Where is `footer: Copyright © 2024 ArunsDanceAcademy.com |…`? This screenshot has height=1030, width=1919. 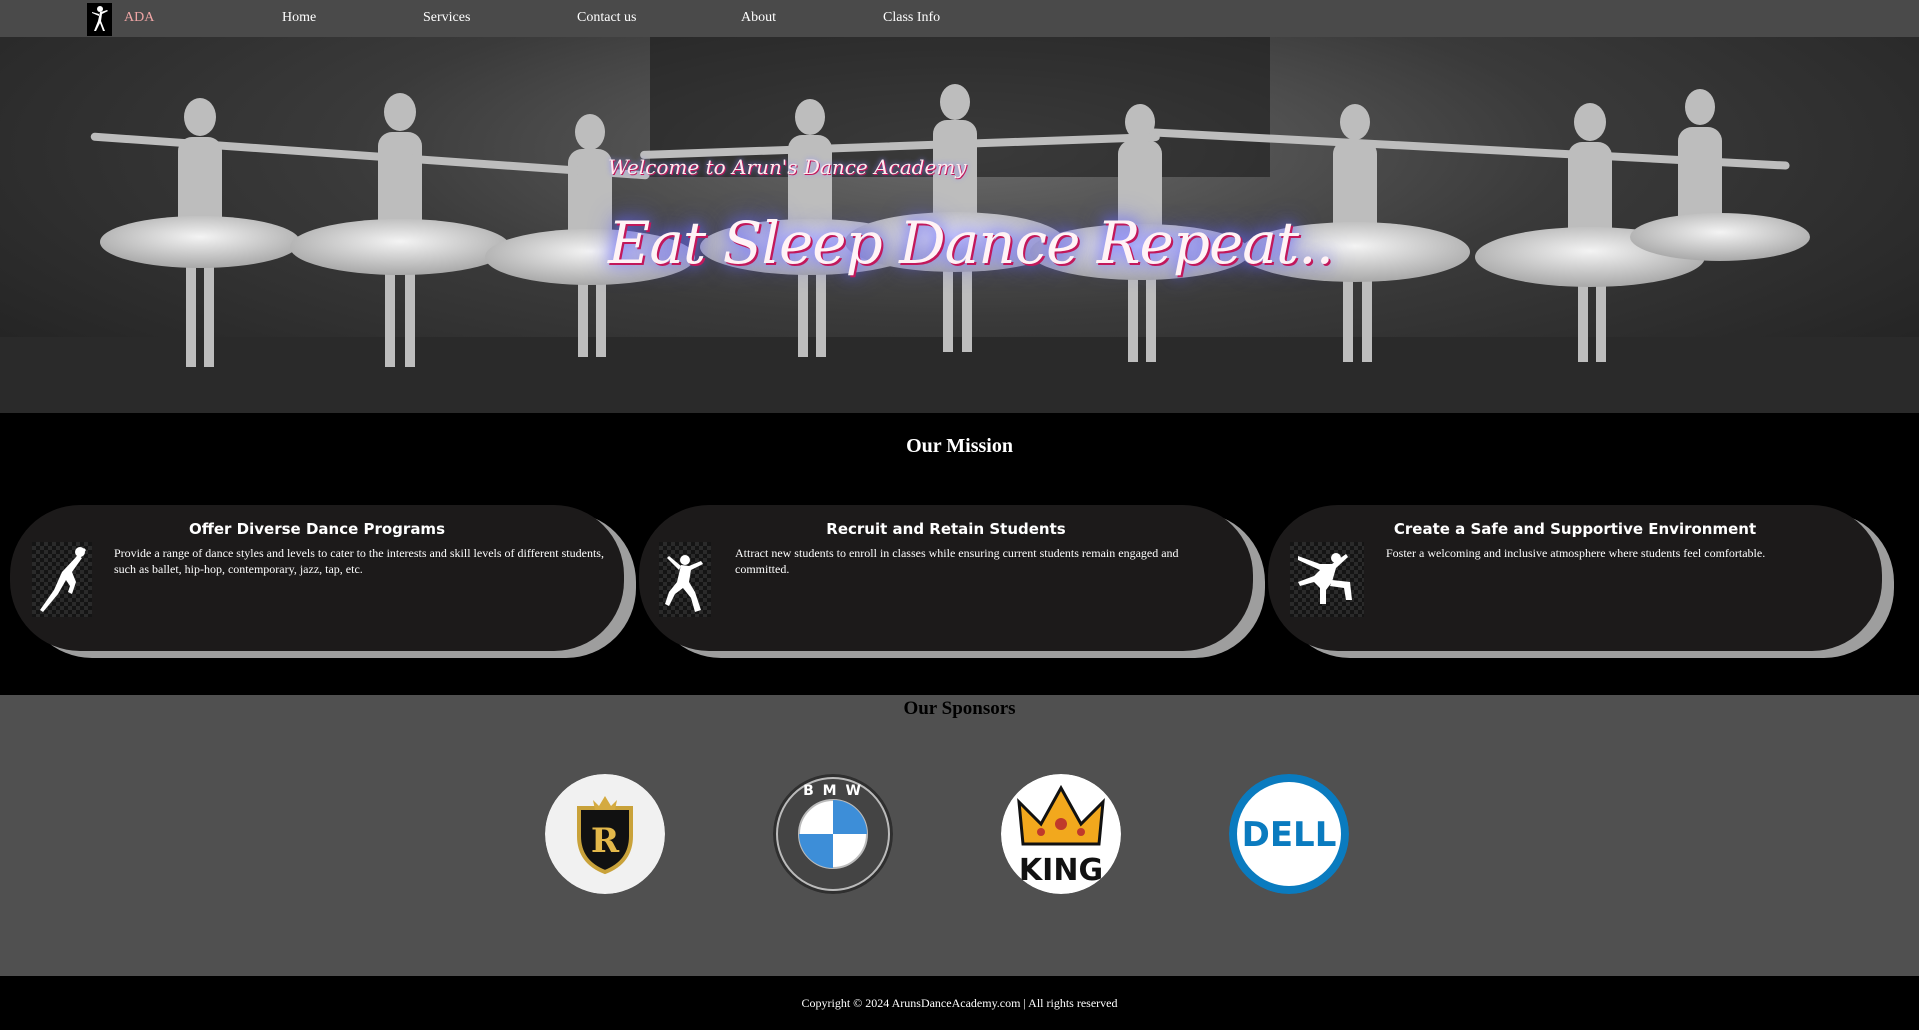 footer: Copyright © 2024 ArunsDanceAcademy.com |… is located at coordinates (959, 1003).